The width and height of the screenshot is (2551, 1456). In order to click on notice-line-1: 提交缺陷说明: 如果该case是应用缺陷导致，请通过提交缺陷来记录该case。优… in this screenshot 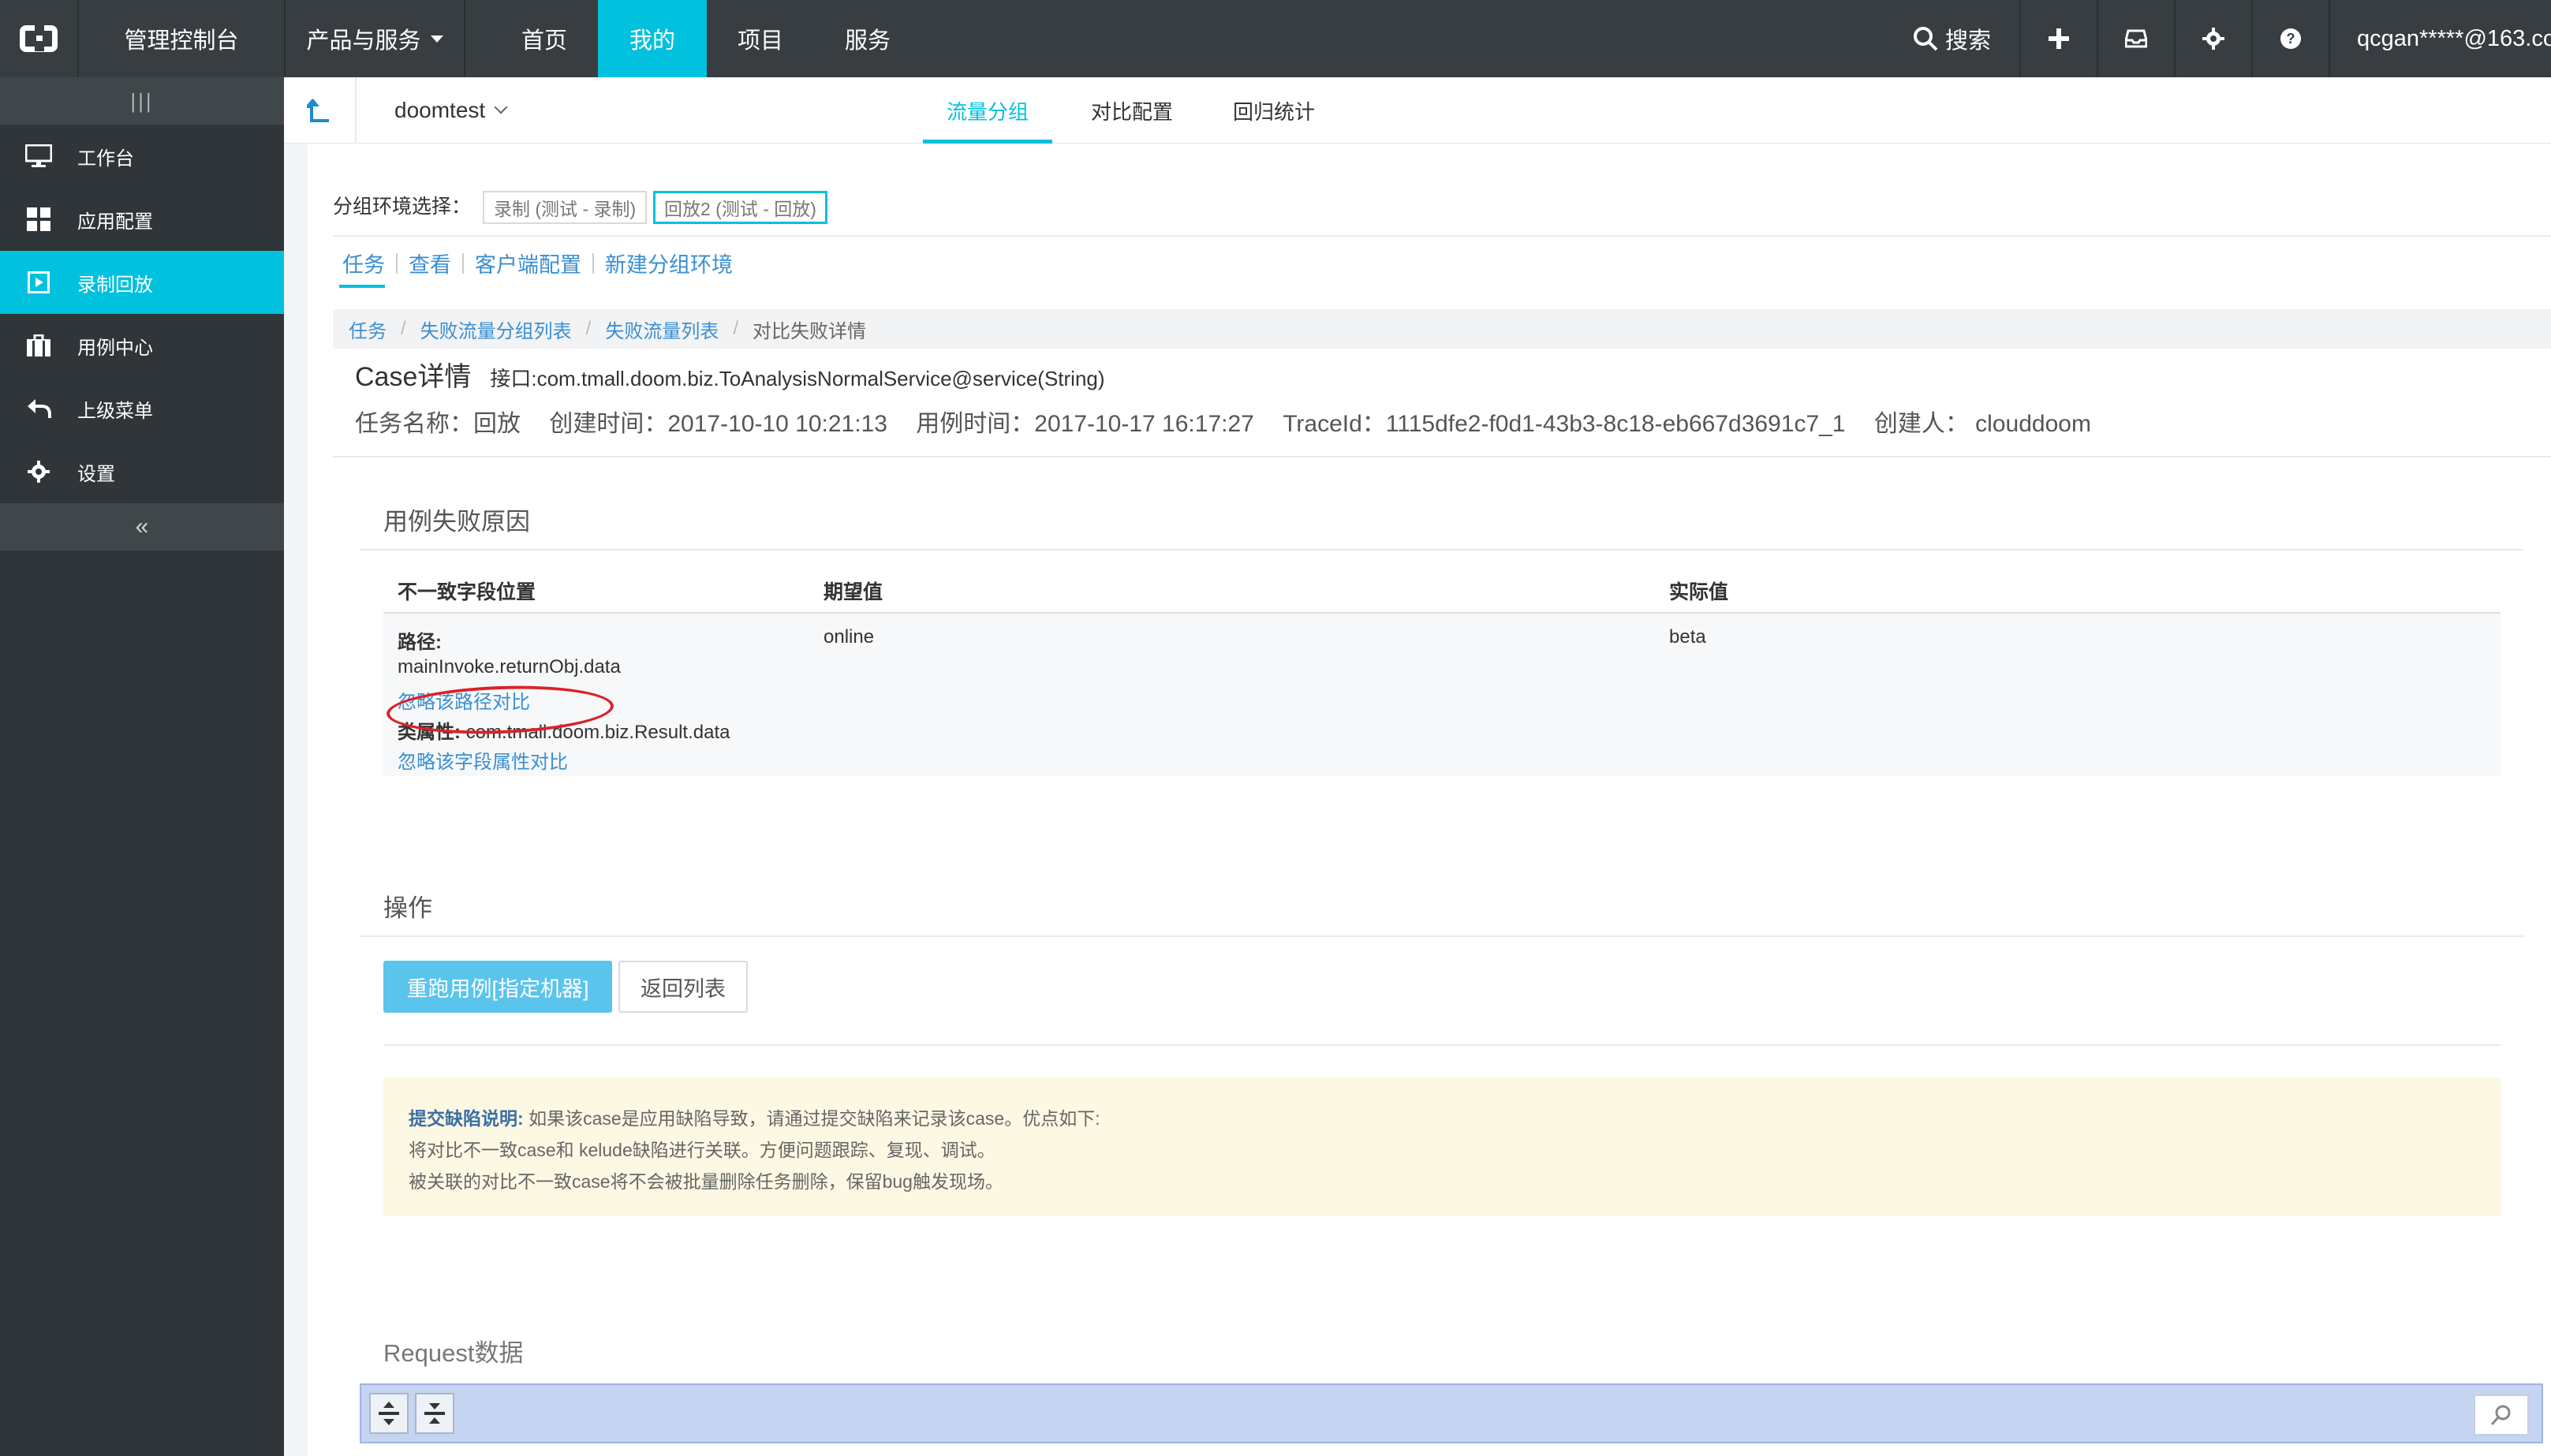, I will do `click(1442, 1118)`.